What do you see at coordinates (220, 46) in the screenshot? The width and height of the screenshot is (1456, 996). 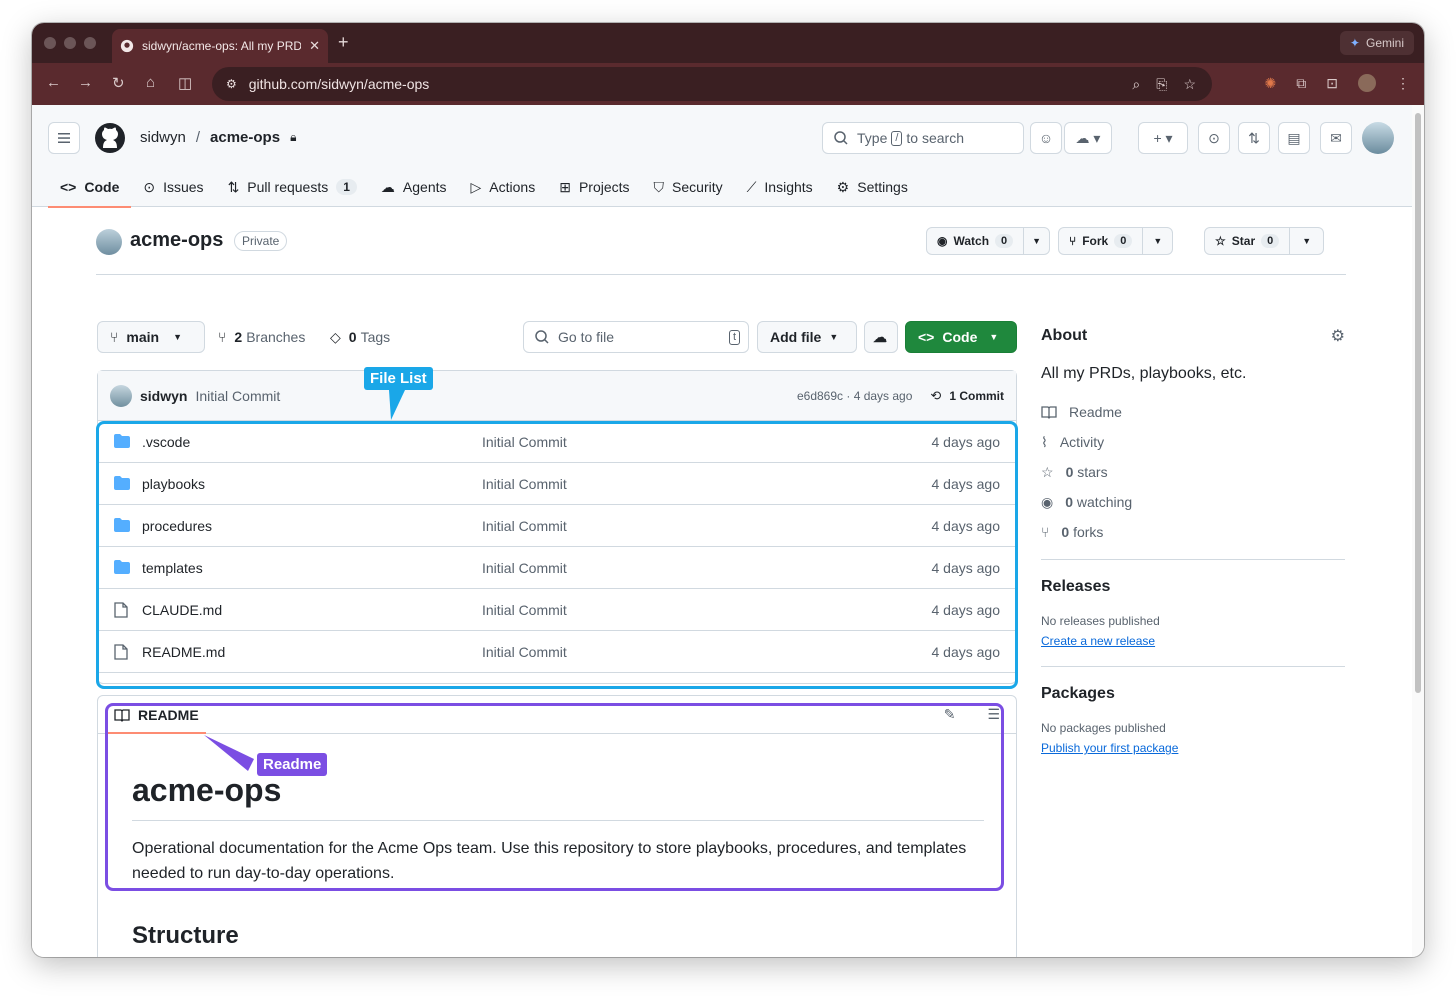 I see `browser-tab: sidwyn/acme-ops: All my PRD ✕` at bounding box center [220, 46].